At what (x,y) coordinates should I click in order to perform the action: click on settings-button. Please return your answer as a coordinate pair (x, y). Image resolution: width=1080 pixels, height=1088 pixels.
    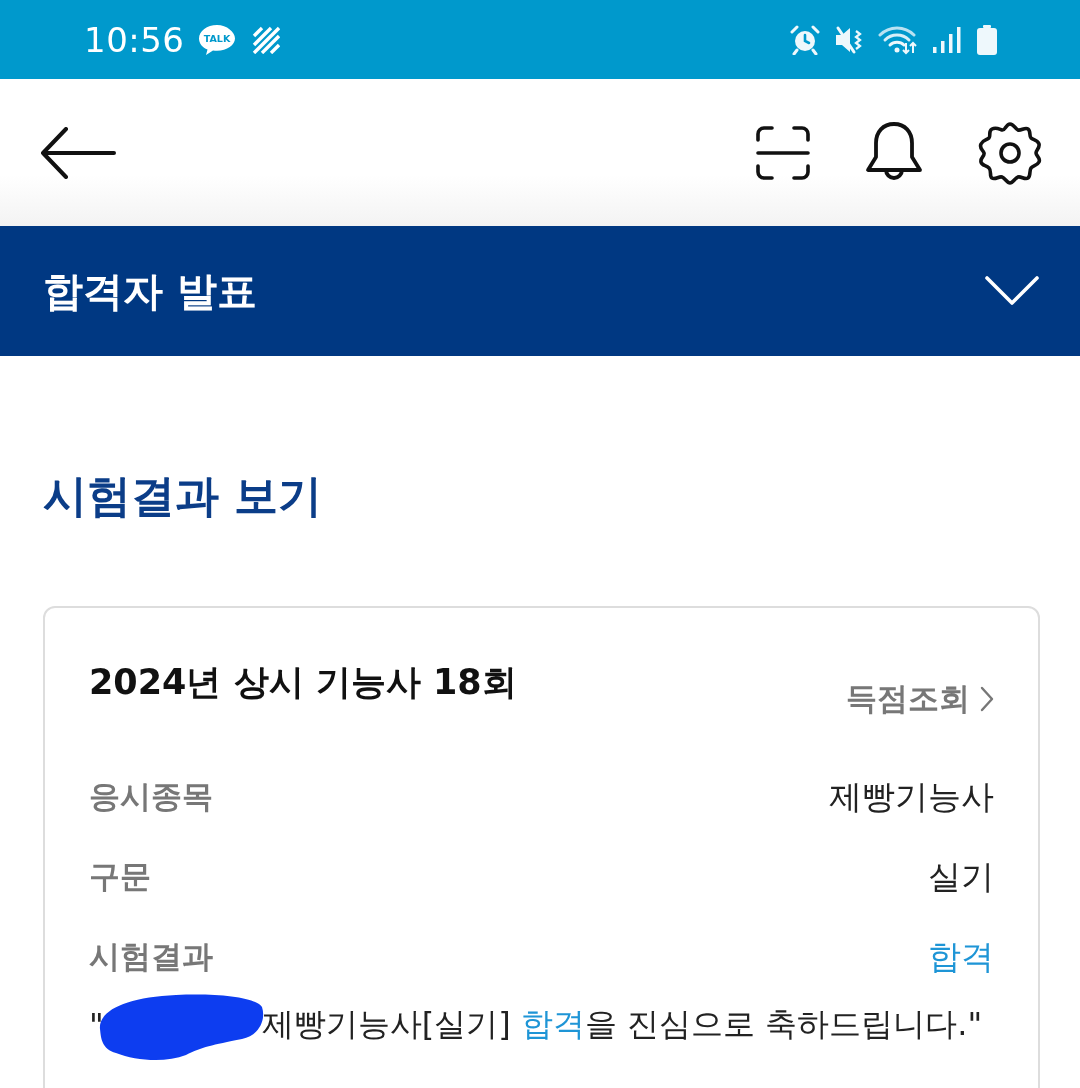
    Looking at the image, I should click on (1010, 152).